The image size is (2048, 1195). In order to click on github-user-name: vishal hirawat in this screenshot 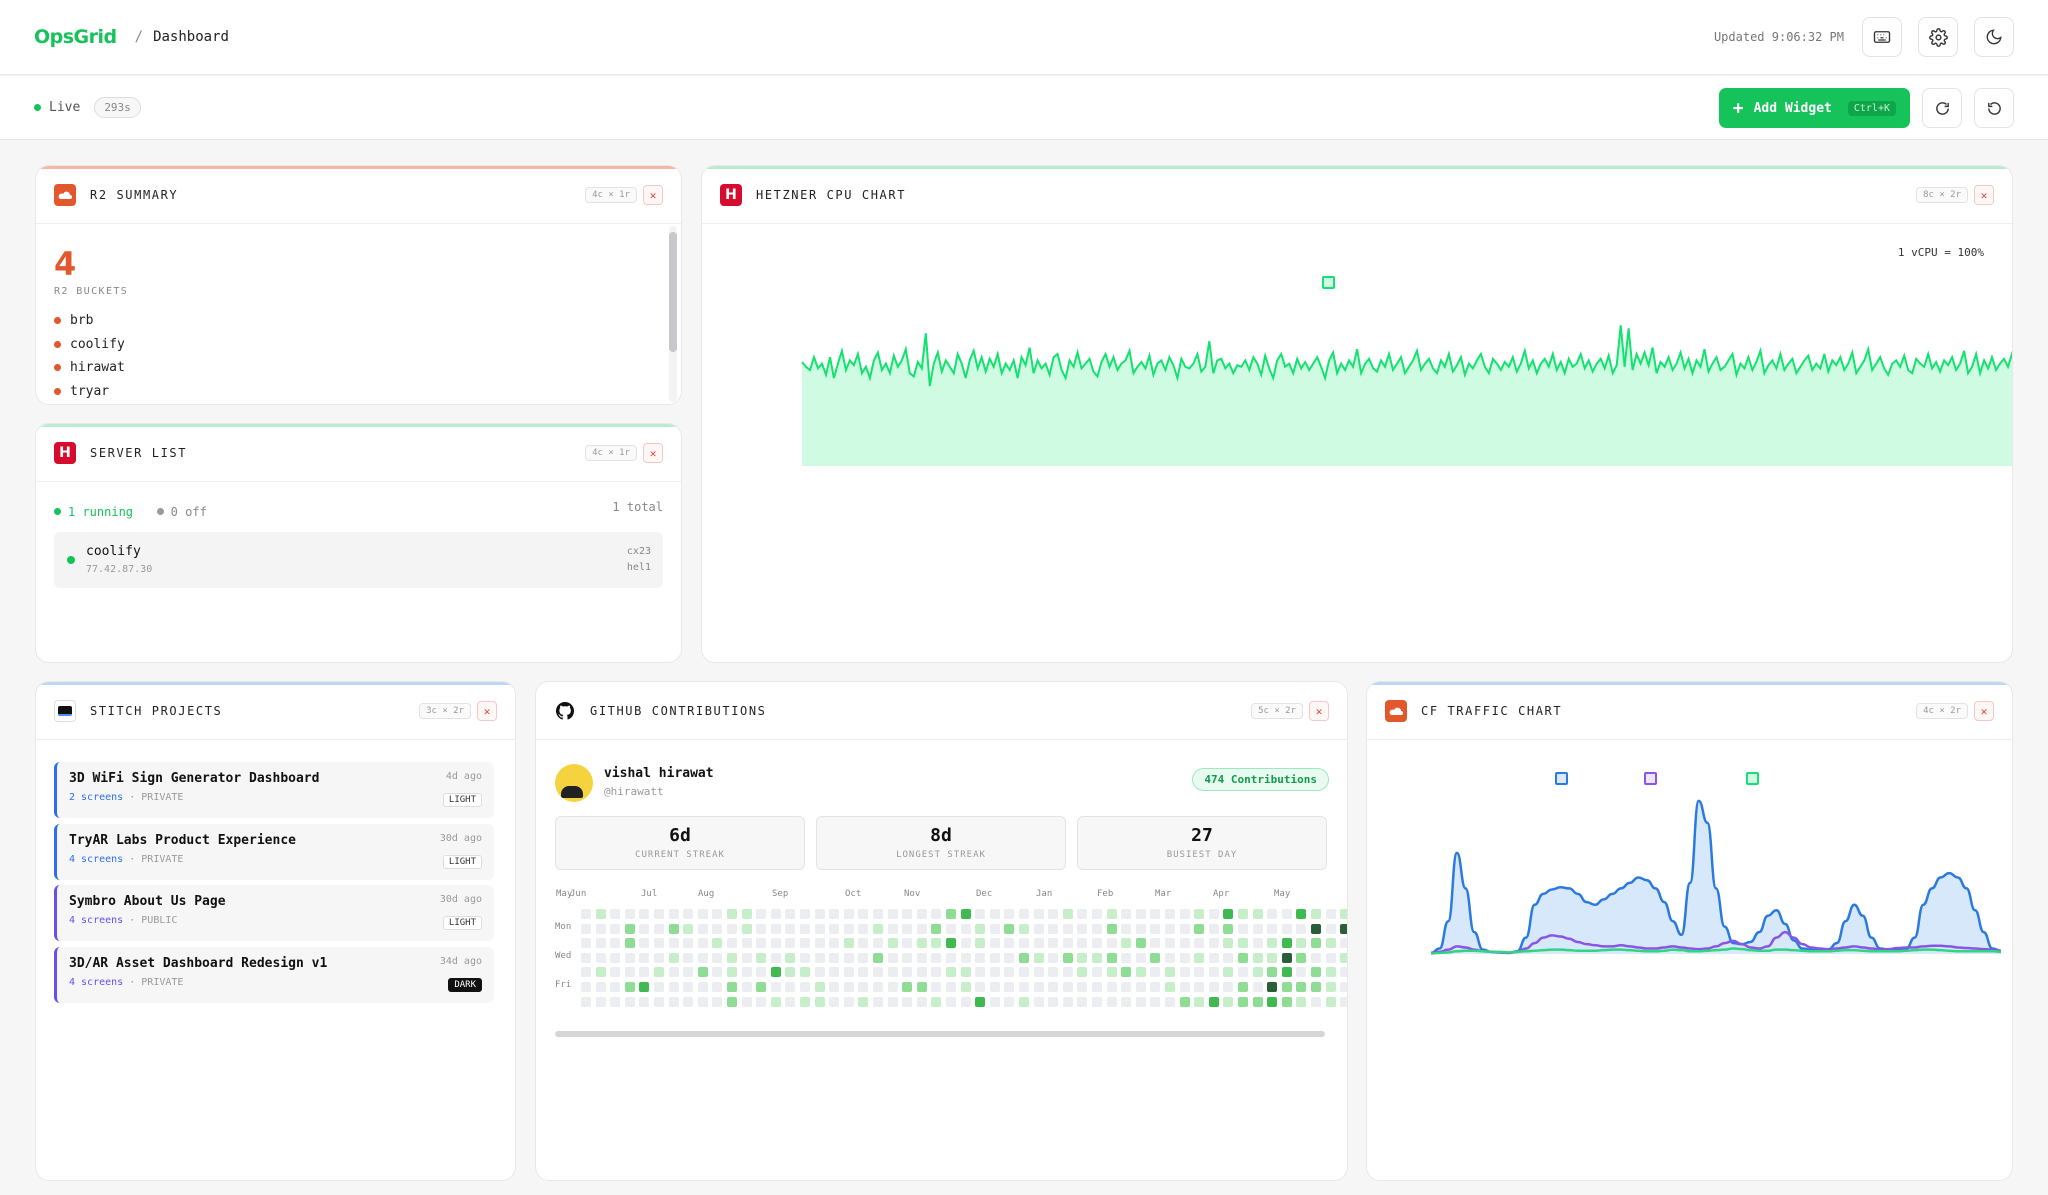, I will do `click(659, 773)`.